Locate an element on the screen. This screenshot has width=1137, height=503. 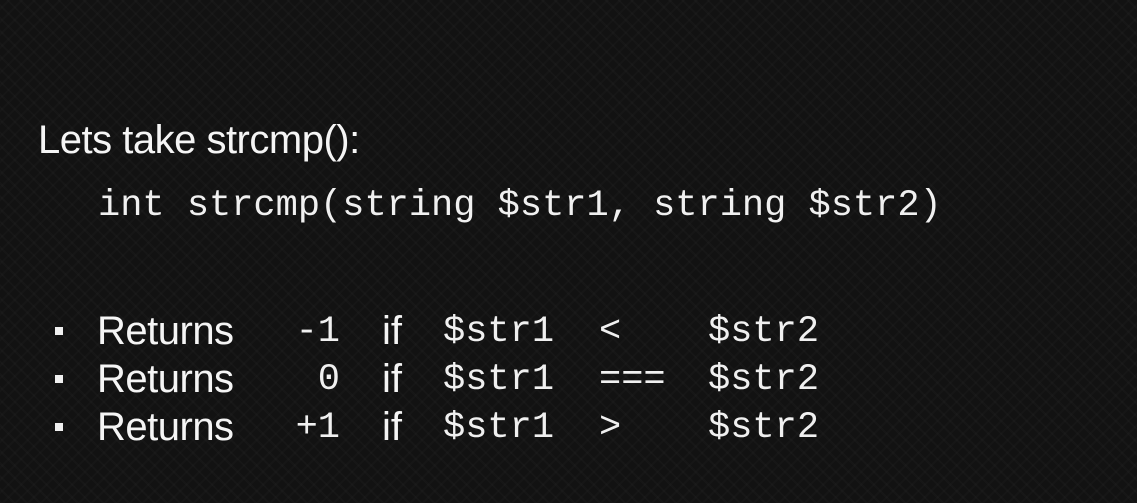
return-value: -1 is located at coordinates (317, 332).